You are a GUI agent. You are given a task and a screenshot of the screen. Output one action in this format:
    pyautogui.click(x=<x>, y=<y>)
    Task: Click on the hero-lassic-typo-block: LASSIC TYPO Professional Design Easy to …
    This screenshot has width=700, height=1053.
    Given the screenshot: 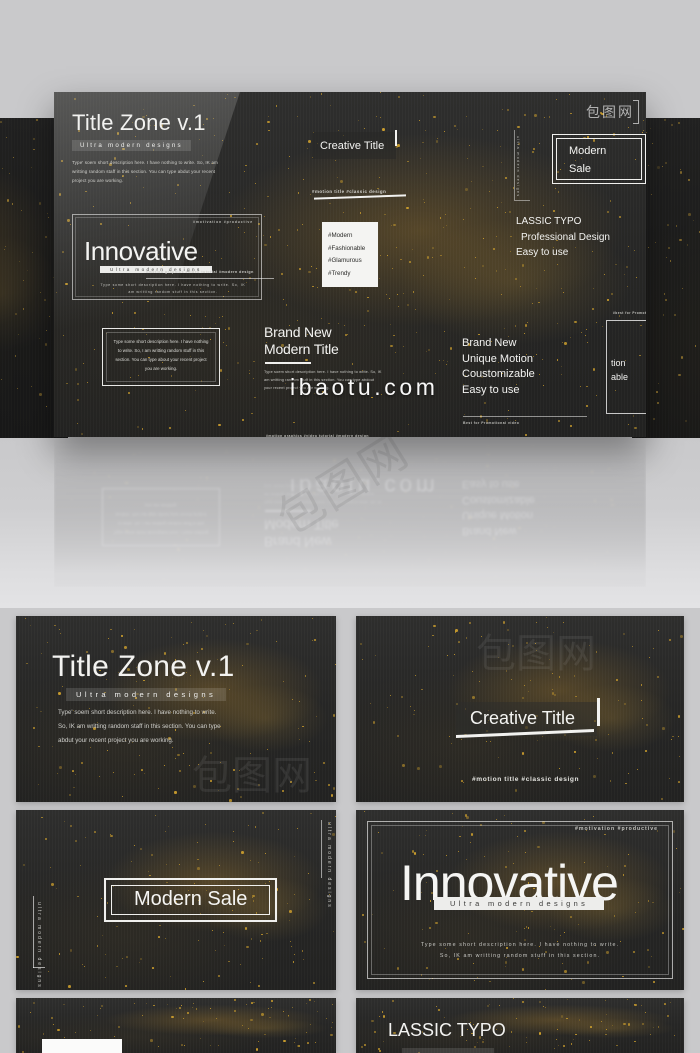 What is the action you would take?
    pyautogui.click(x=563, y=237)
    